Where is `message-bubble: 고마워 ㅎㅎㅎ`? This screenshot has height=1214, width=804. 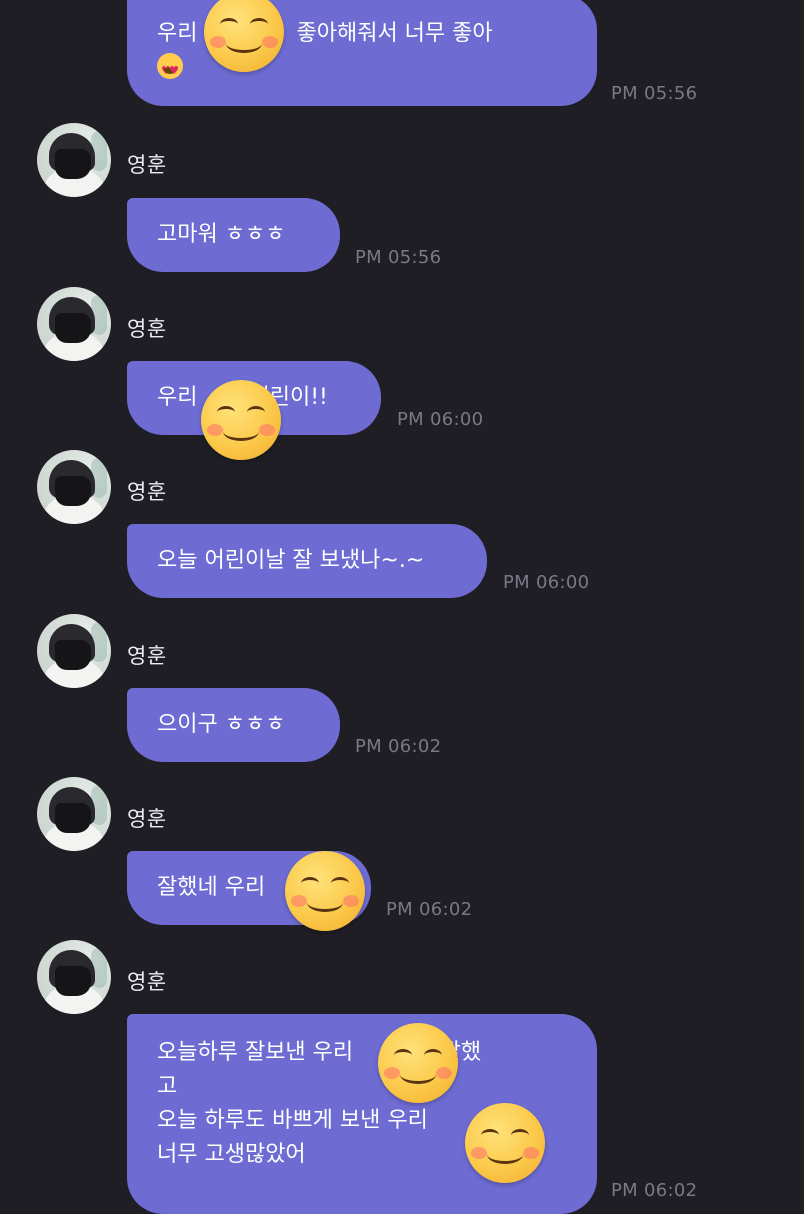
message-bubble: 고마워 ㅎㅎㅎ is located at coordinates (233, 235).